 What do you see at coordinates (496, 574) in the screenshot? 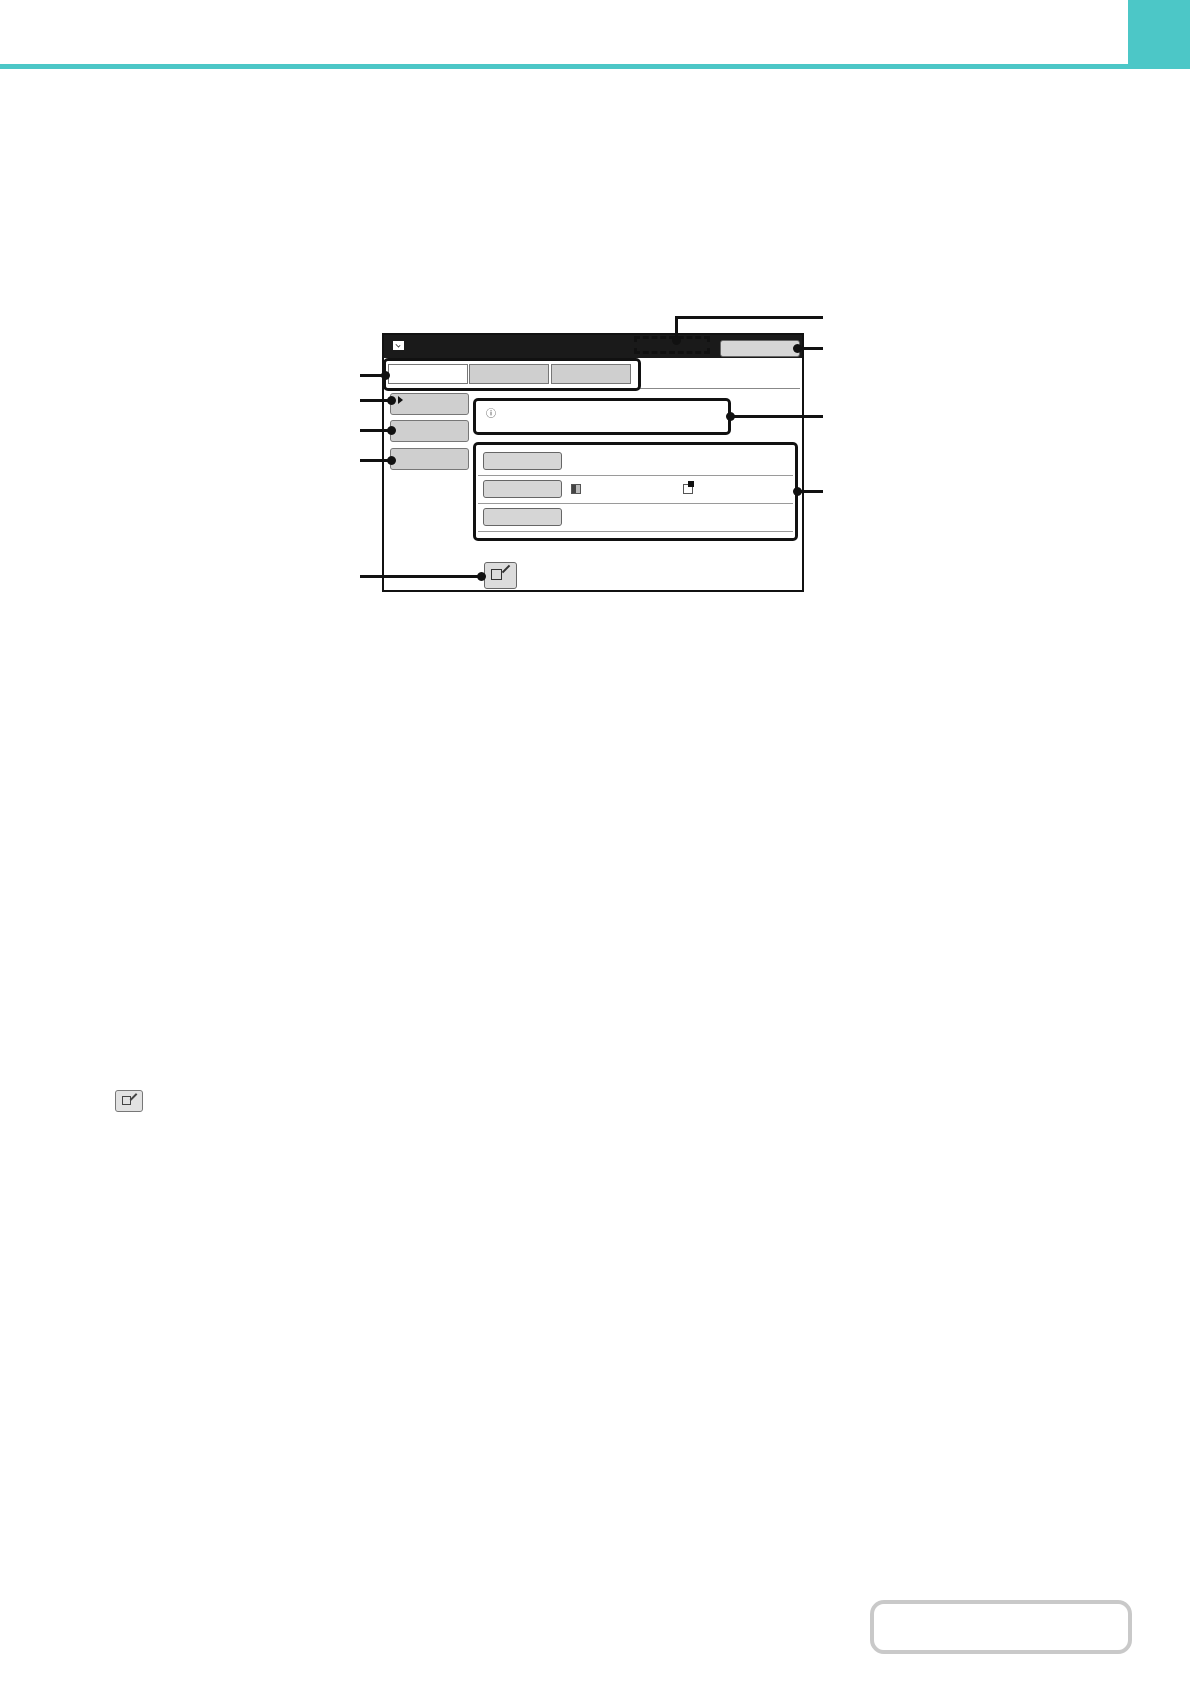
I see `edit-pencil-icon` at bounding box center [496, 574].